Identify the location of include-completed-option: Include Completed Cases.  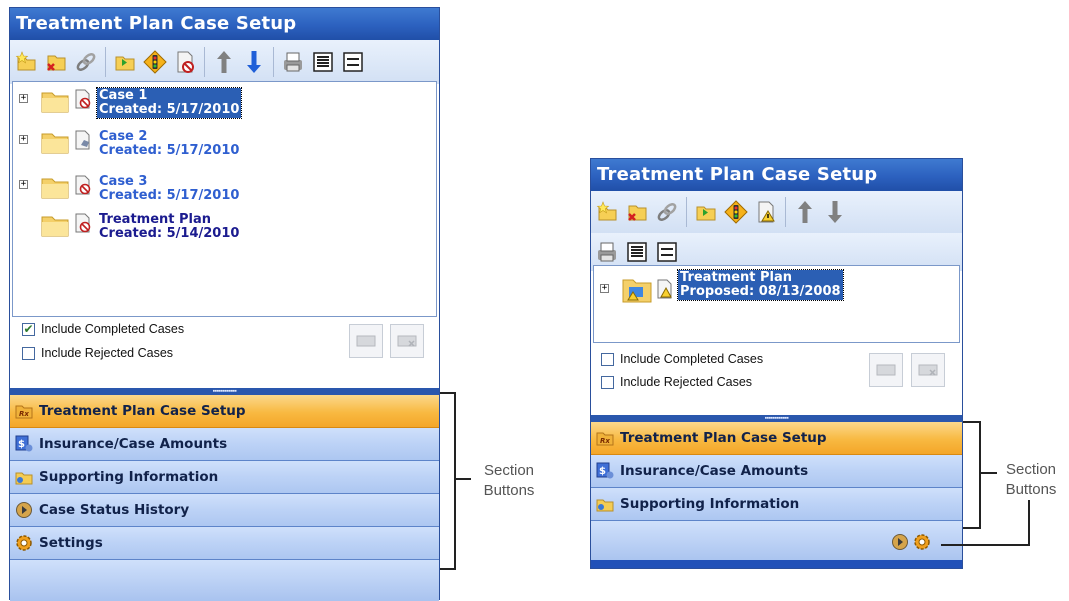
(682, 359).